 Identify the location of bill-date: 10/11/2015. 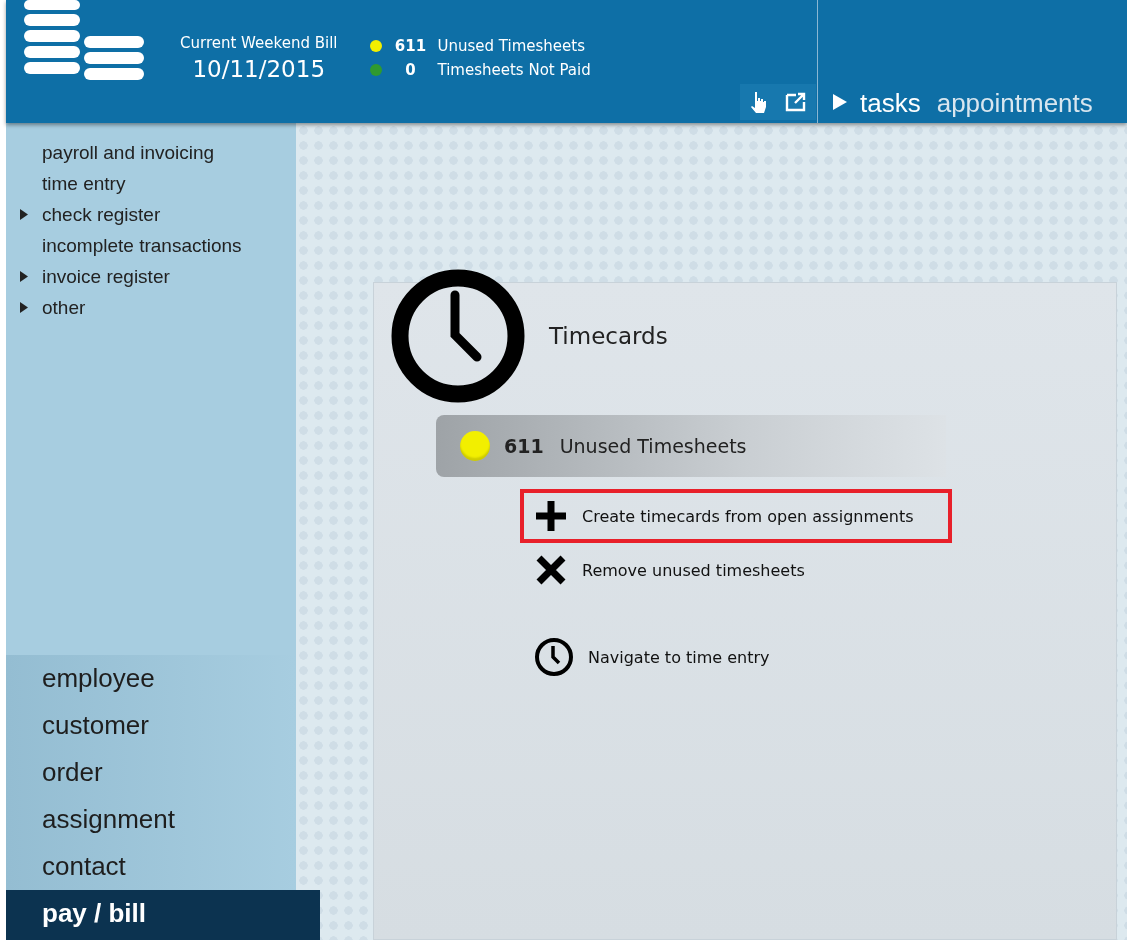
(259, 69).